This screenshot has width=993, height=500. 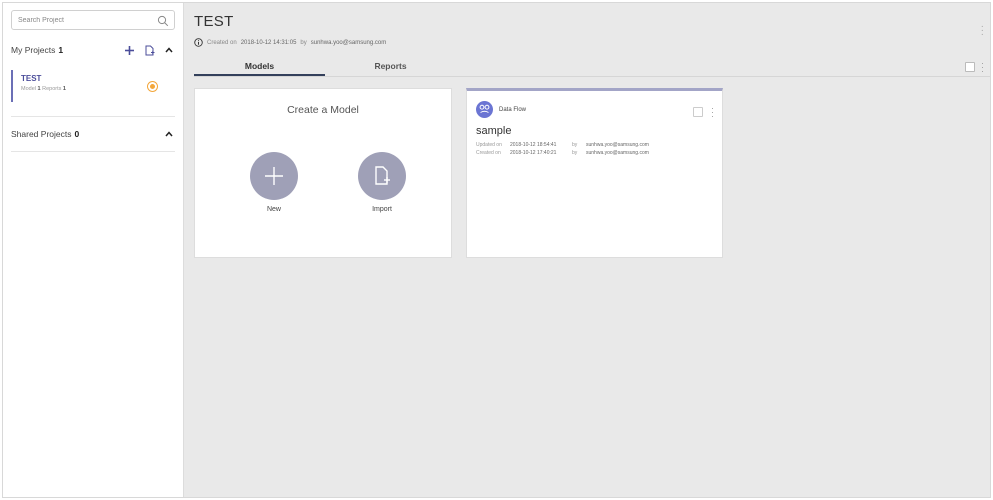 I want to click on models-count: 1, so click(x=39, y=89).